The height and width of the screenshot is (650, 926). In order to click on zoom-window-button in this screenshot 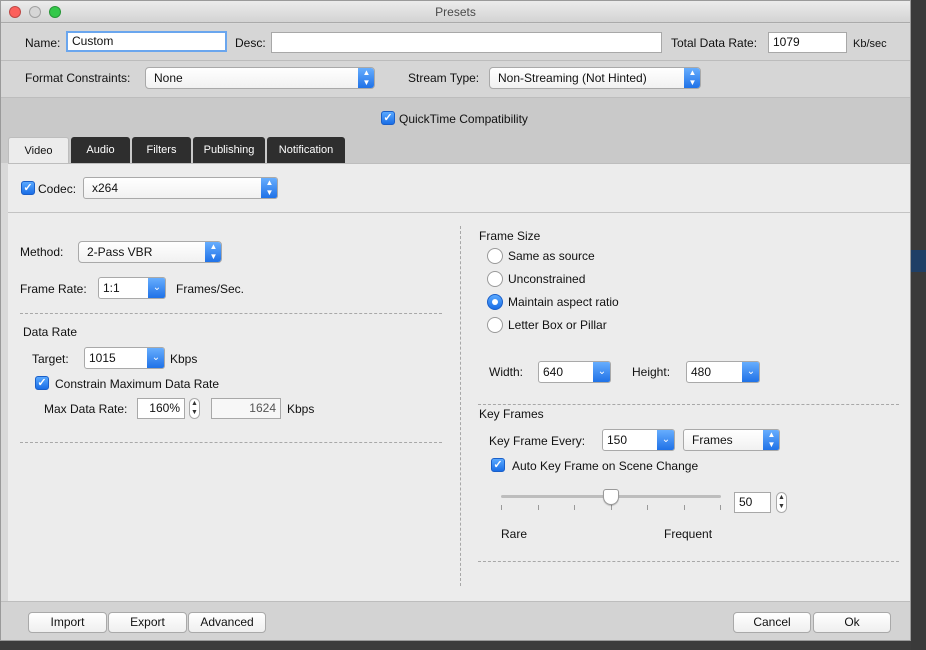, I will do `click(55, 12)`.